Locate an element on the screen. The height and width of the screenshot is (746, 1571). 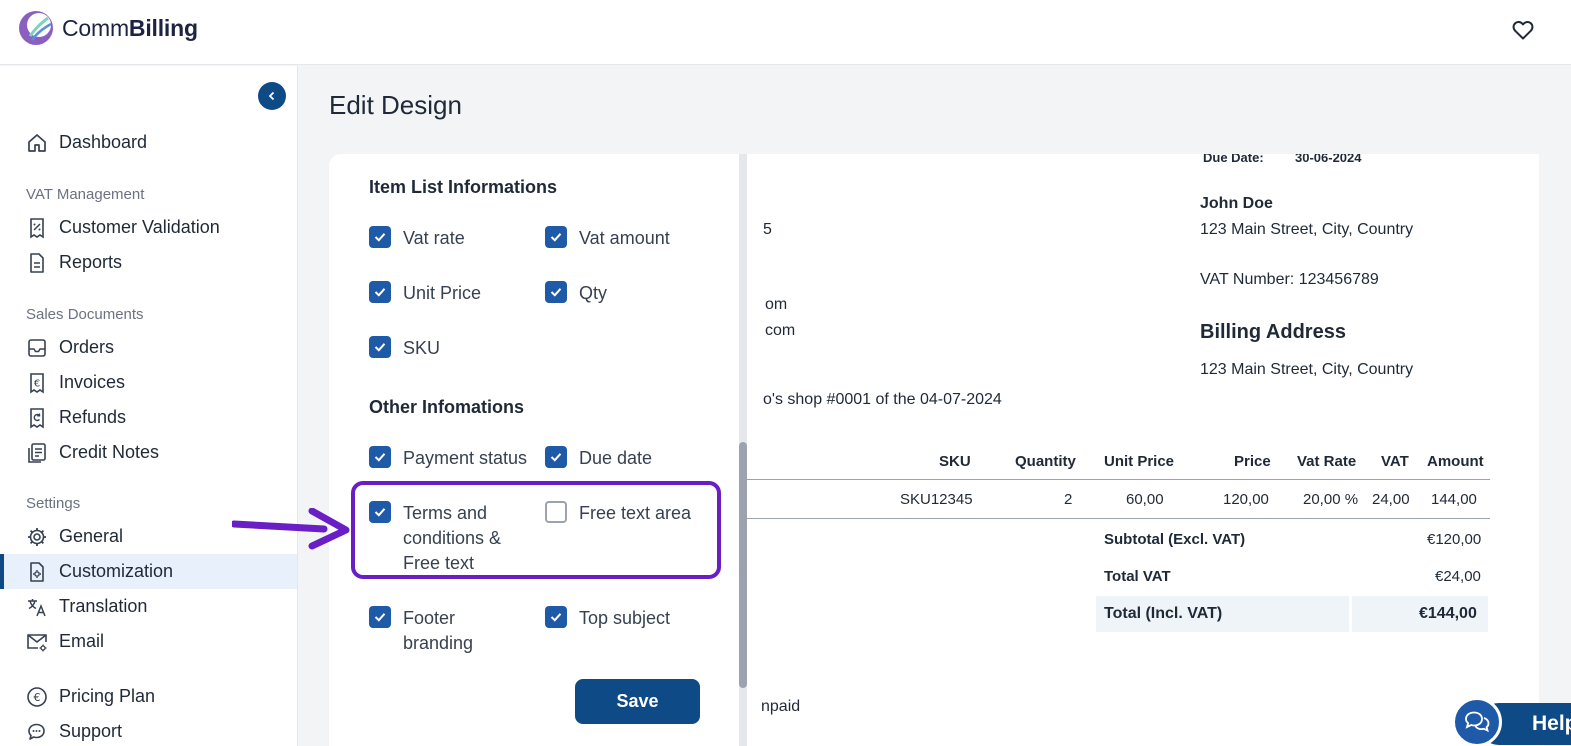
collapse-sidebar-button is located at coordinates (272, 96).